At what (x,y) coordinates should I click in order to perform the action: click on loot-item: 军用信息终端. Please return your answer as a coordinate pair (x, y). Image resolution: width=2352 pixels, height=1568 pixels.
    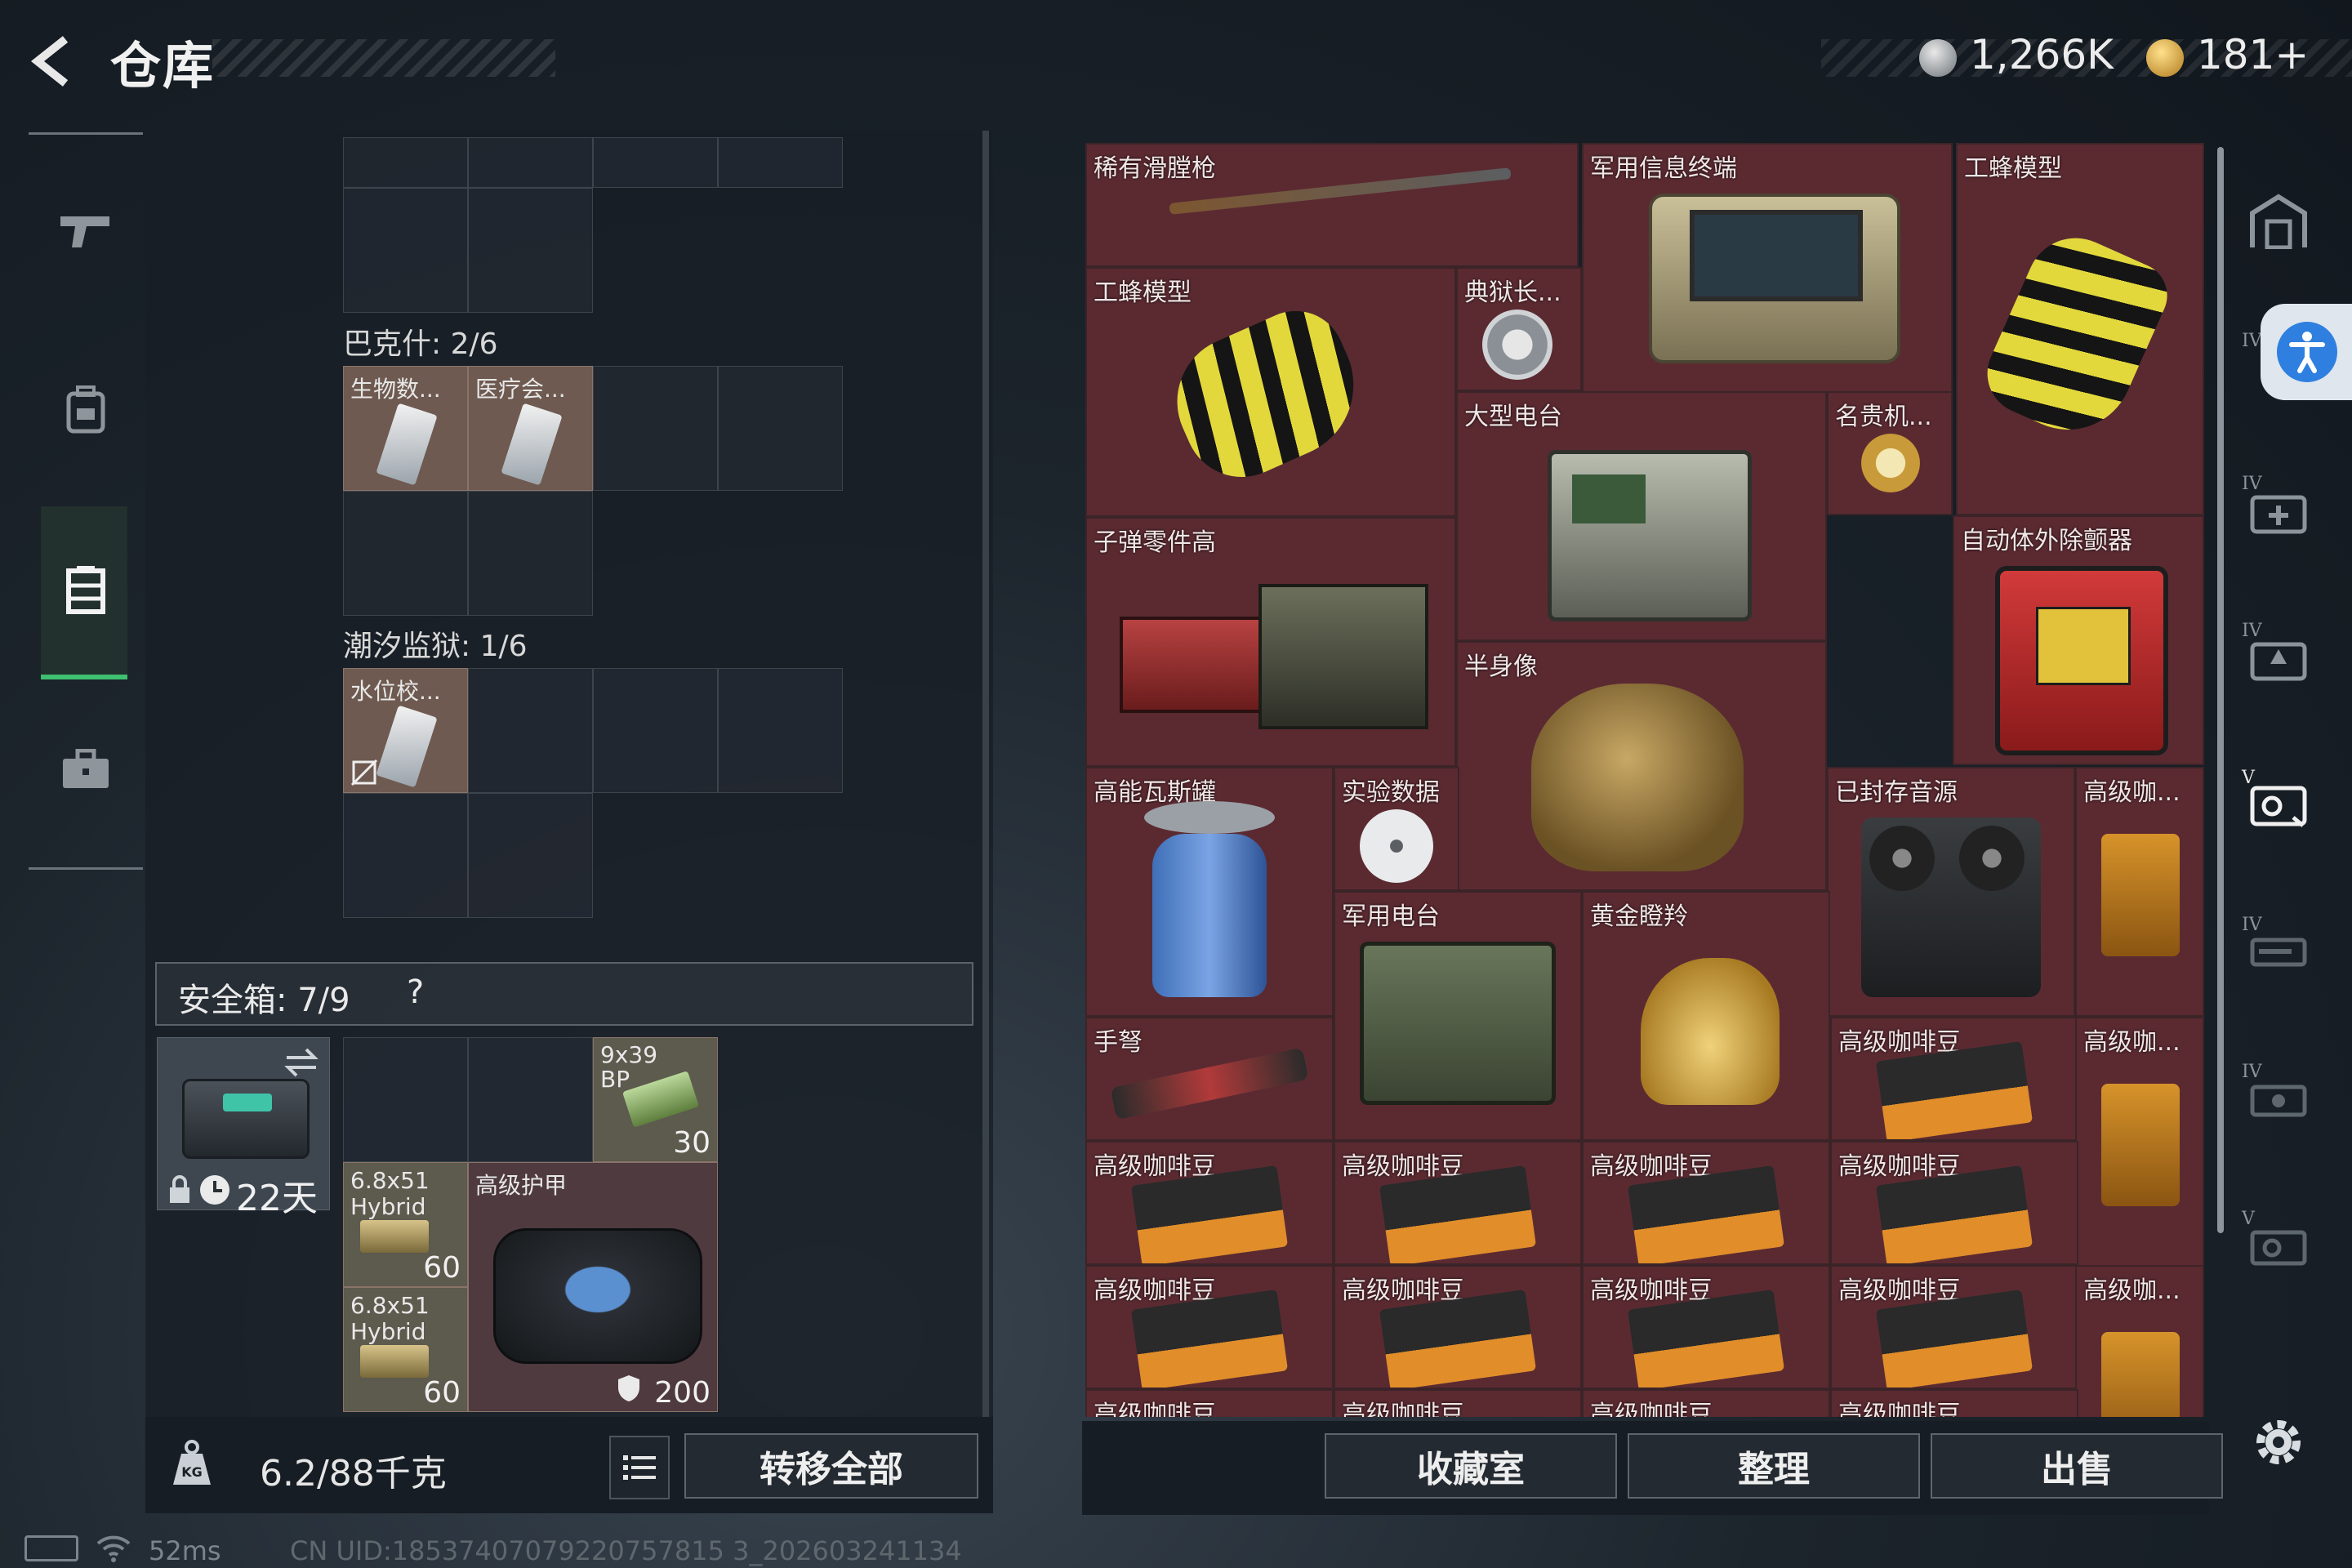
    Looking at the image, I should click on (1767, 268).